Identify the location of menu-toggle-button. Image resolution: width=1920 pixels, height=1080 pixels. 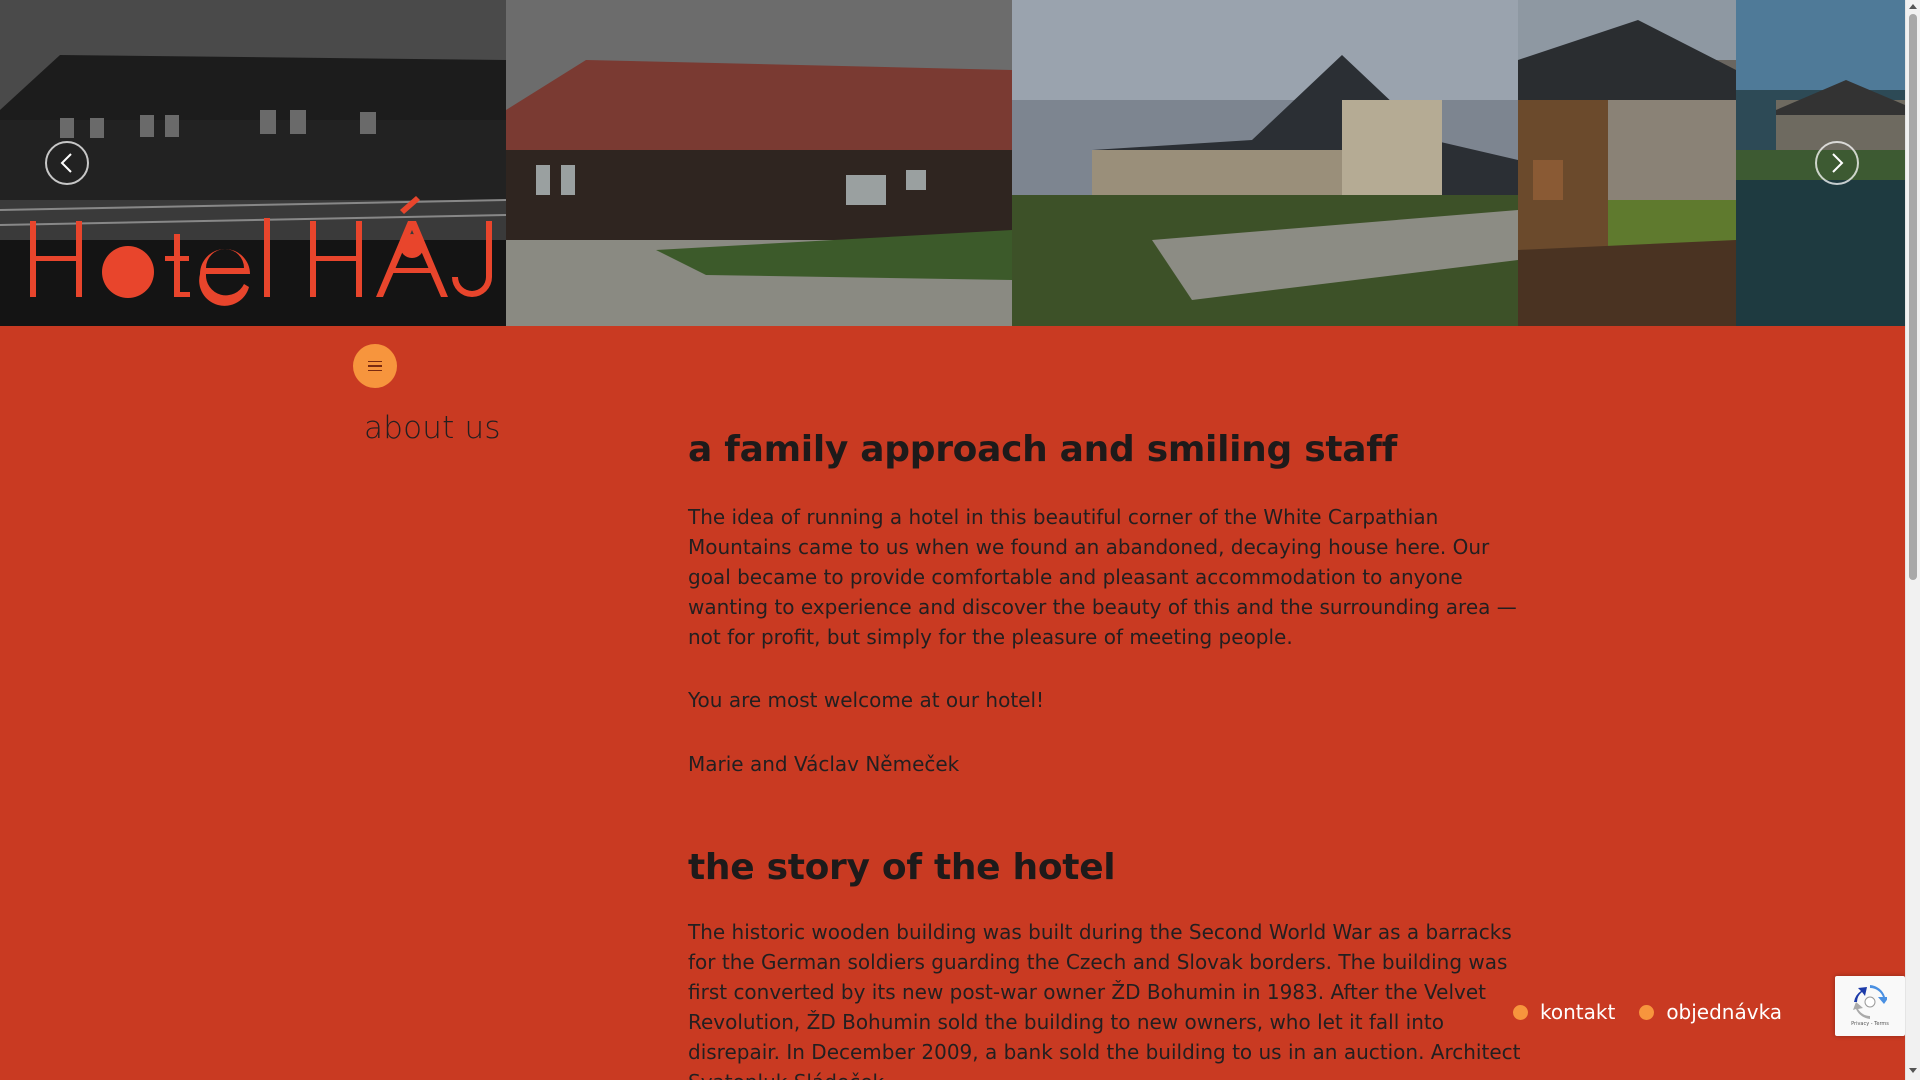
(375, 366).